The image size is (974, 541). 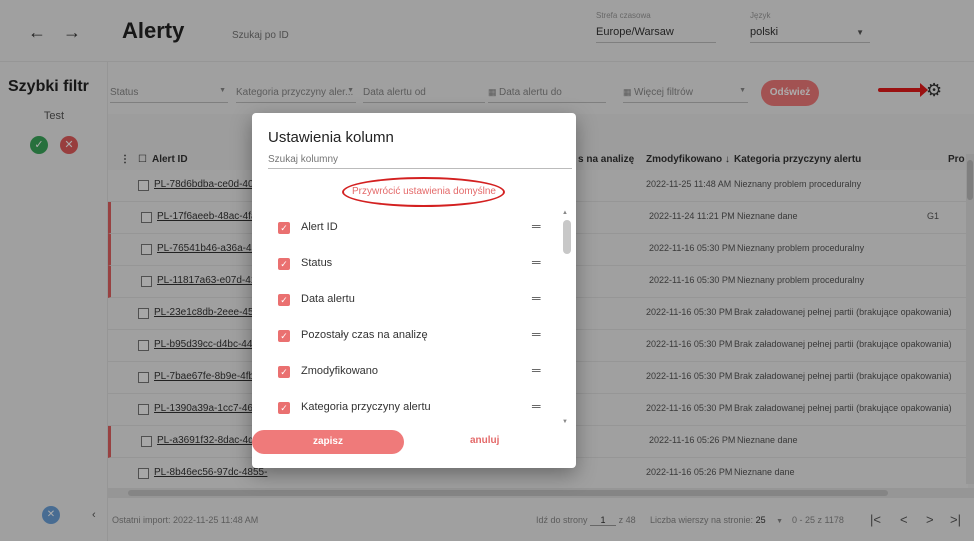 I want to click on cancel-button: anuluj, so click(x=484, y=440).